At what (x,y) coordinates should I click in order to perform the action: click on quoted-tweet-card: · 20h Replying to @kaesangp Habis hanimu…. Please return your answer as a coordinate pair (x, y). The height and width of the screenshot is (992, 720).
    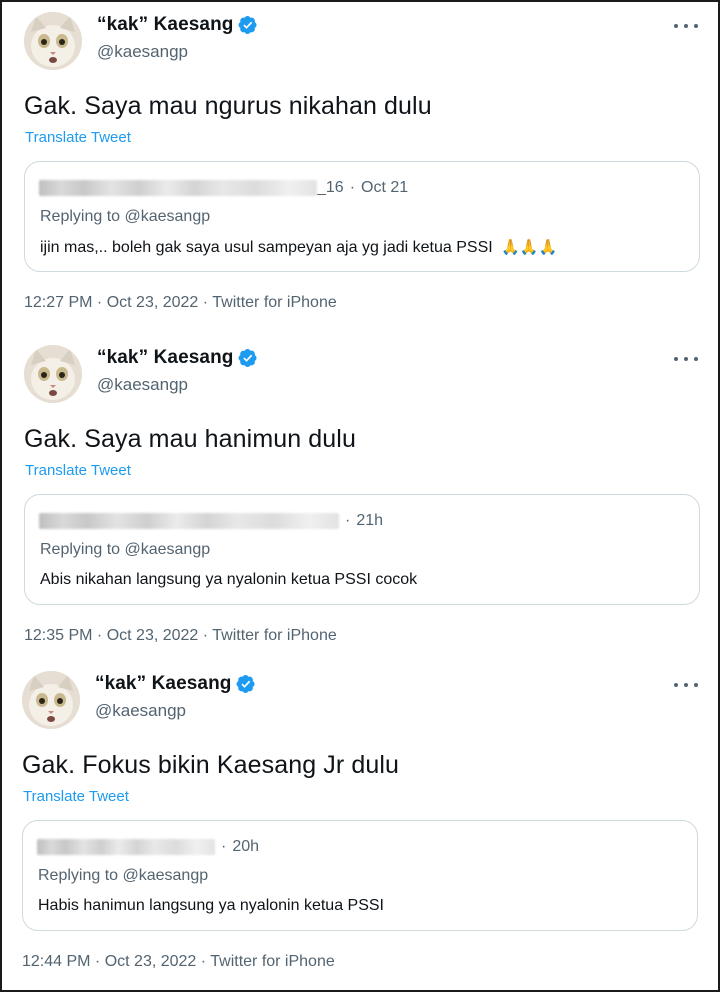
    Looking at the image, I should click on (360, 875).